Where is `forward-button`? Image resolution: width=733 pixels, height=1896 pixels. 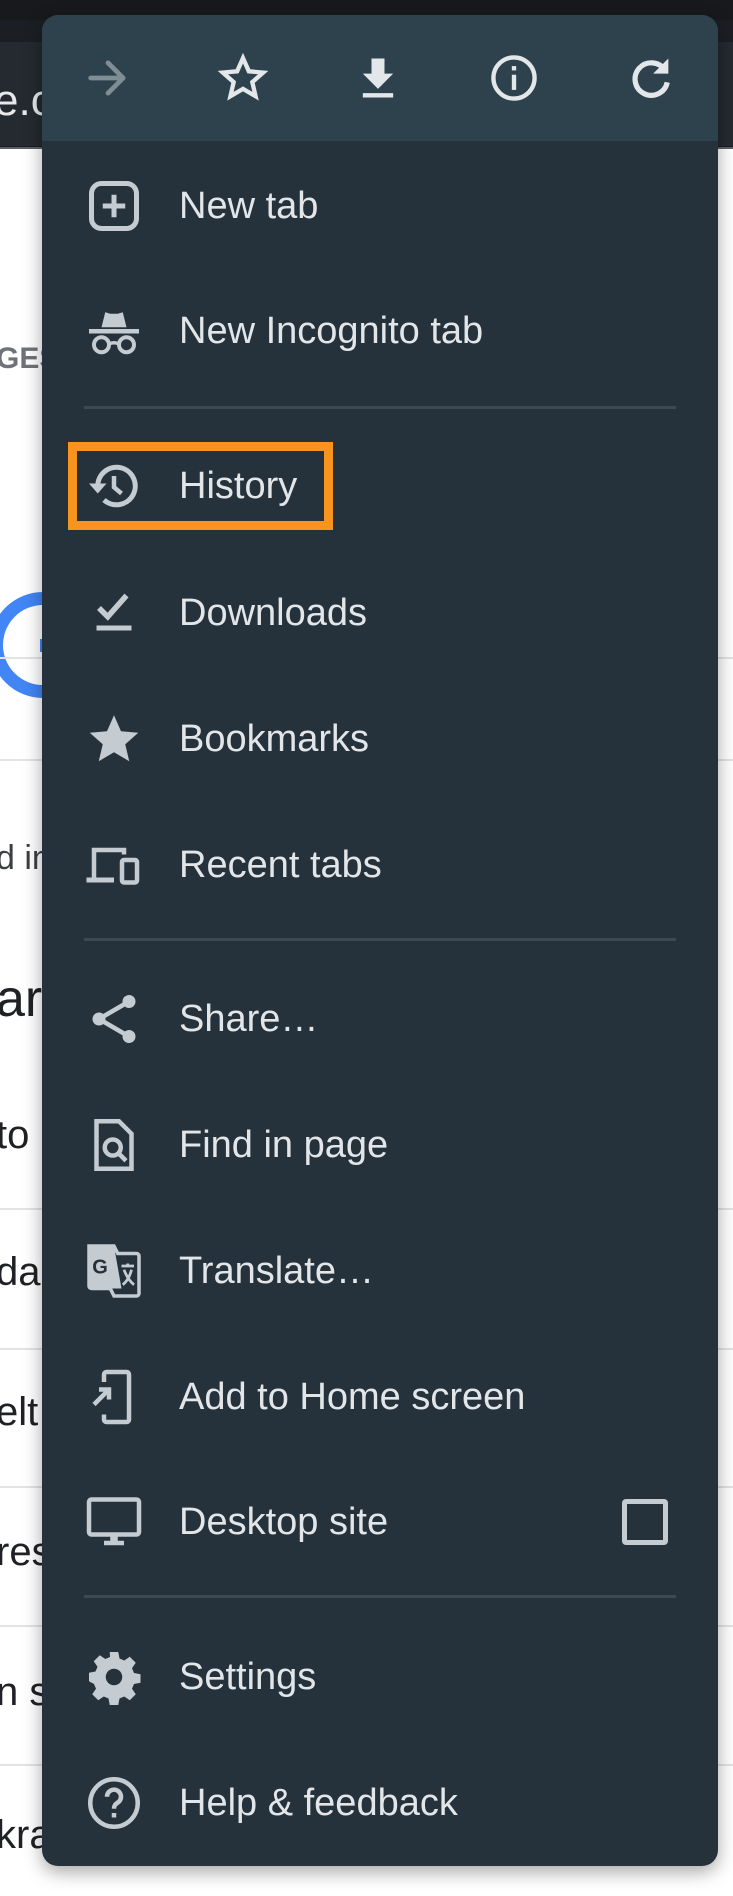
forward-button is located at coordinates (108, 78).